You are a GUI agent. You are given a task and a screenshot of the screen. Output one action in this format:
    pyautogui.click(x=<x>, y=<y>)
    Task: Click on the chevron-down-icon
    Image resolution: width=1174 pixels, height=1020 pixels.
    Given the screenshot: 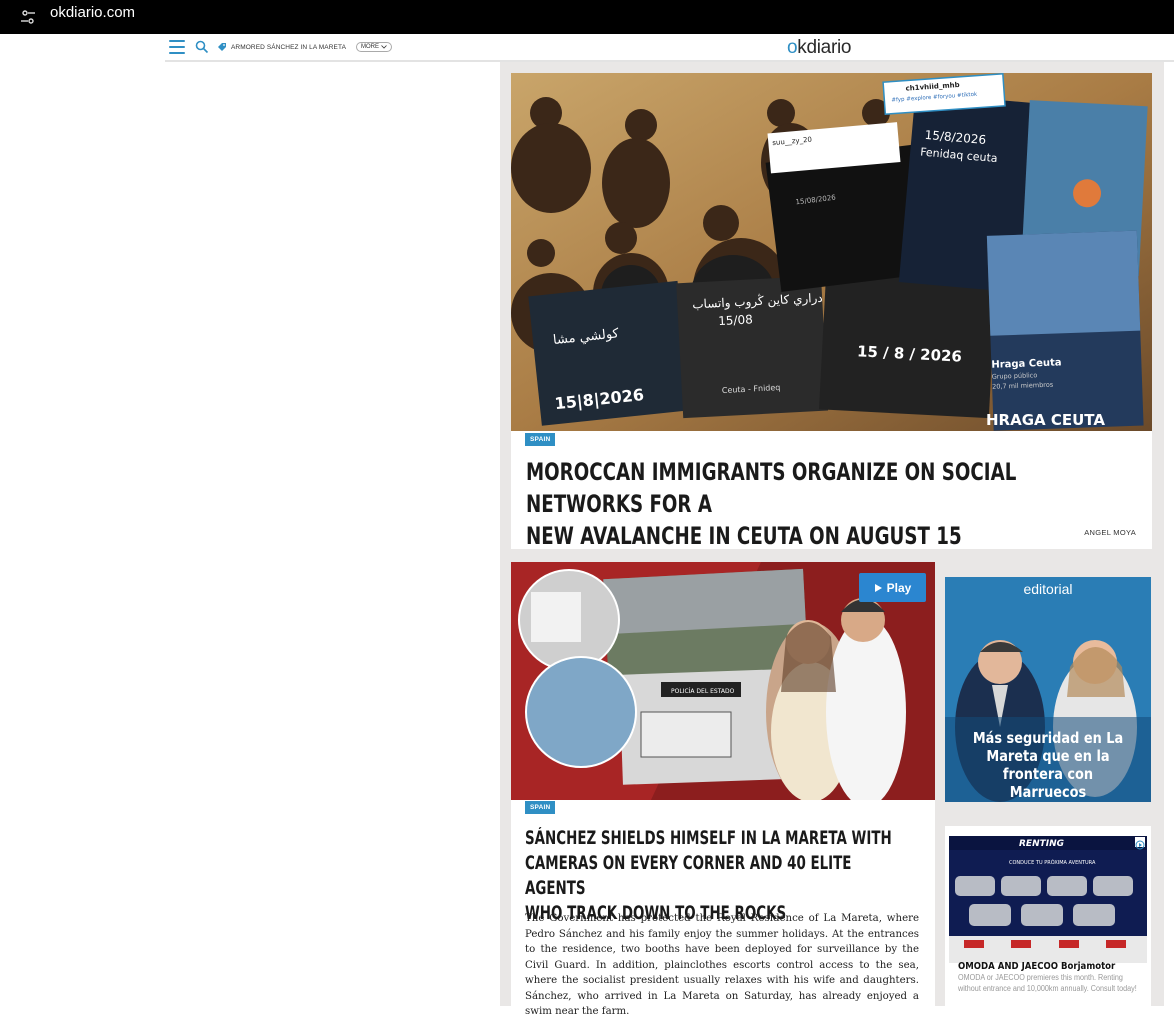 What is the action you would take?
    pyautogui.click(x=384, y=47)
    